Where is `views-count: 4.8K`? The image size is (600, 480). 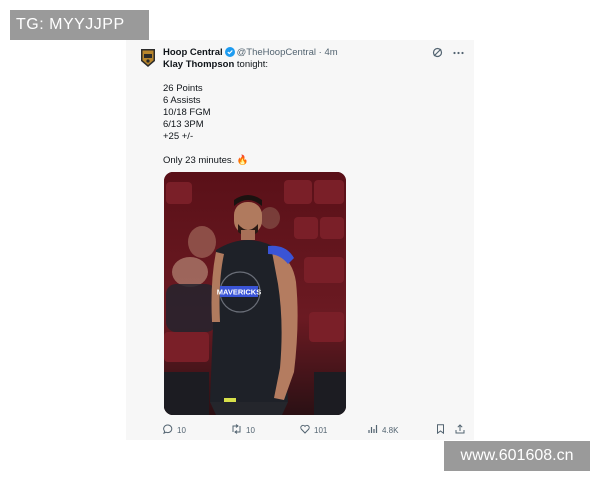 views-count: 4.8K is located at coordinates (390, 430).